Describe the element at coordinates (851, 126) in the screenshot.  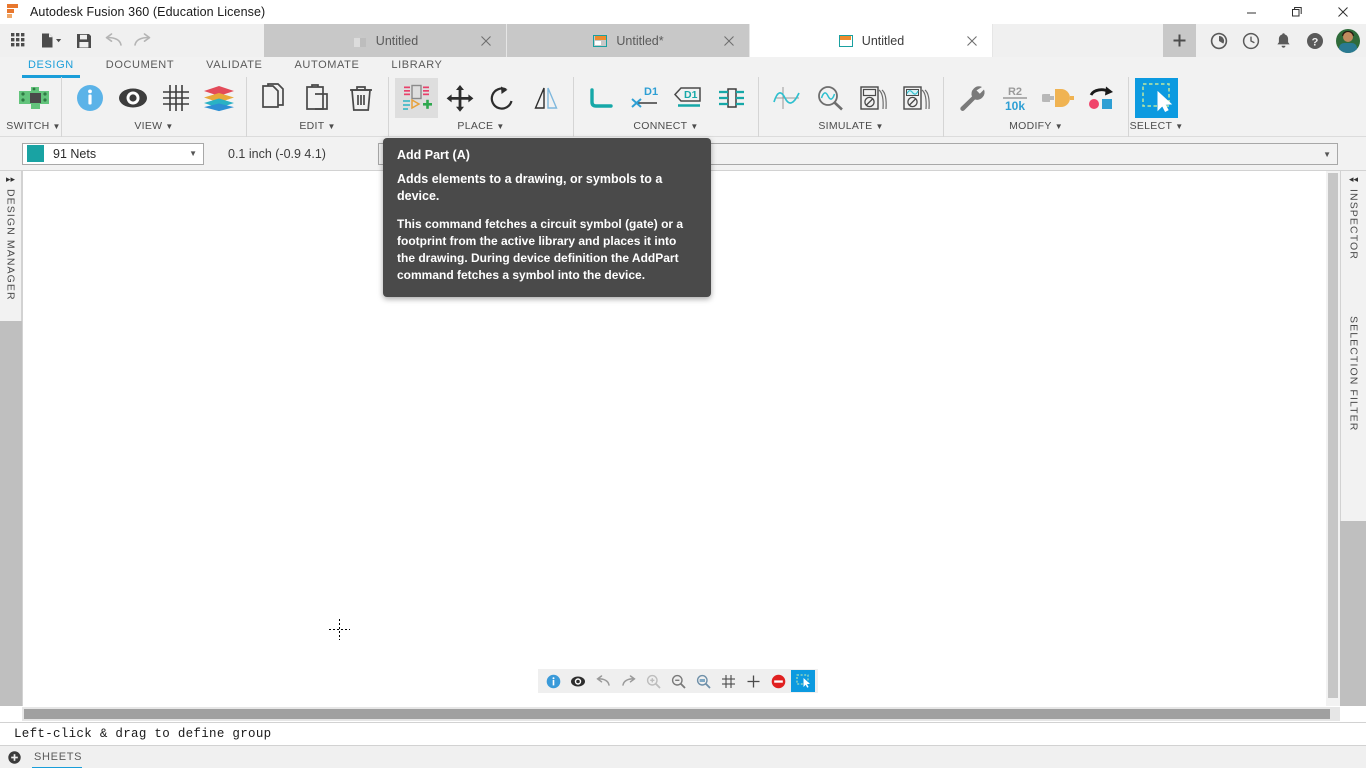
I see `ribbon-group-simulate-label: SIMULATE ▼` at that location.